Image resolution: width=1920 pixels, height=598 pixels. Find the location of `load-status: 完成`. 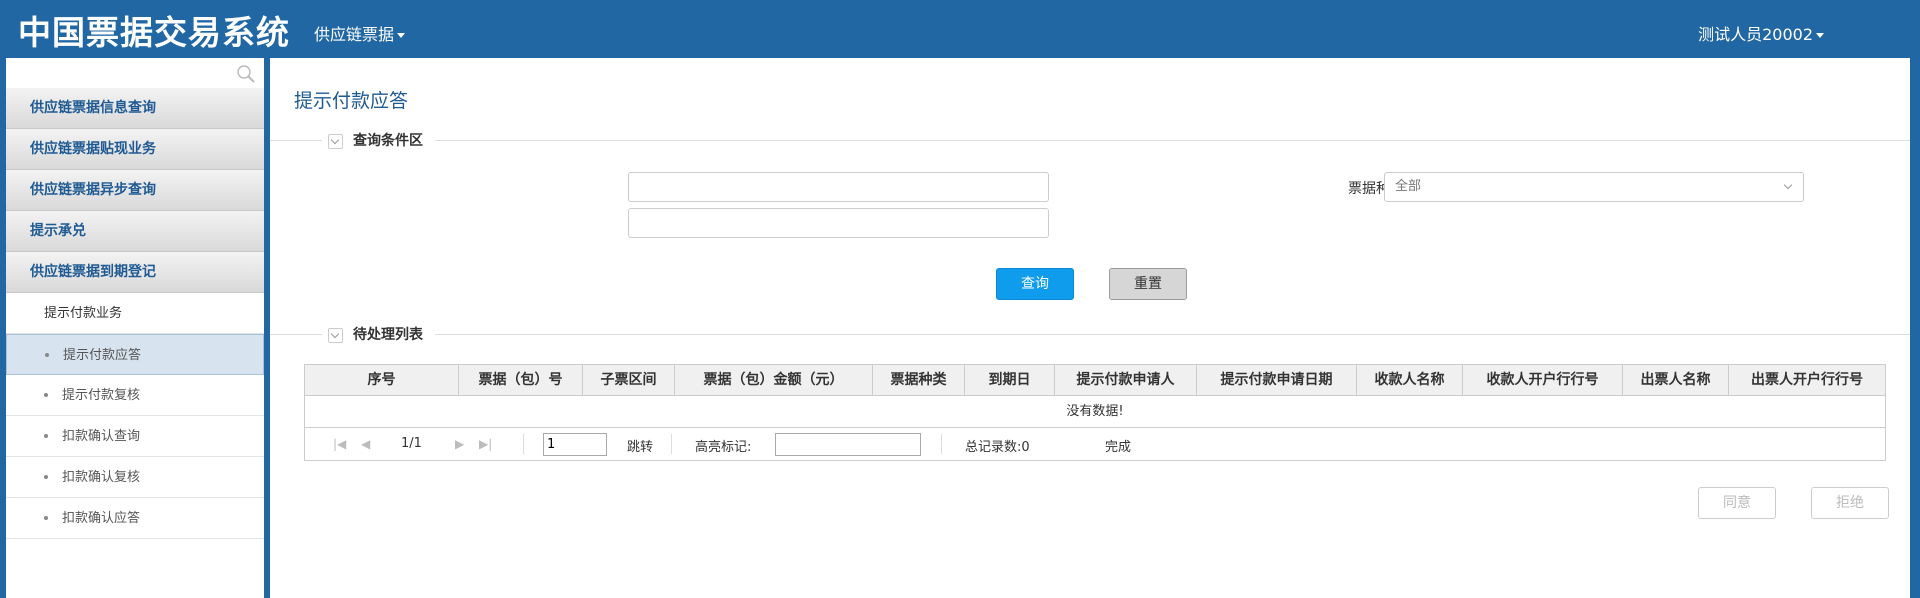

load-status: 完成 is located at coordinates (1118, 447).